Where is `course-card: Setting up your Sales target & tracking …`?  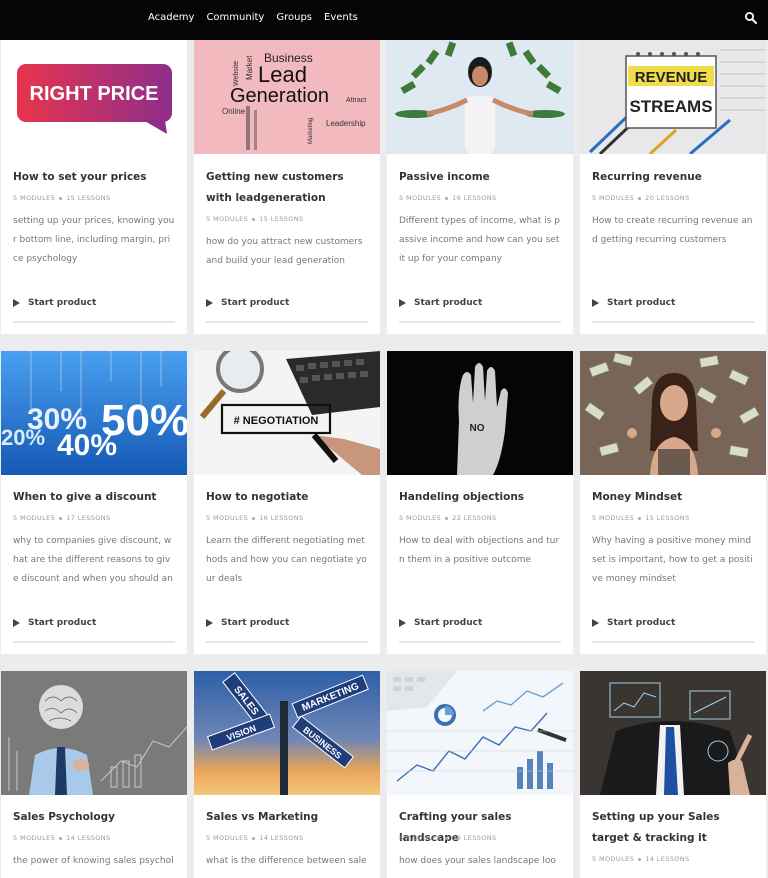
course-card: Setting up your Sales target & tracking … is located at coordinates (673, 774).